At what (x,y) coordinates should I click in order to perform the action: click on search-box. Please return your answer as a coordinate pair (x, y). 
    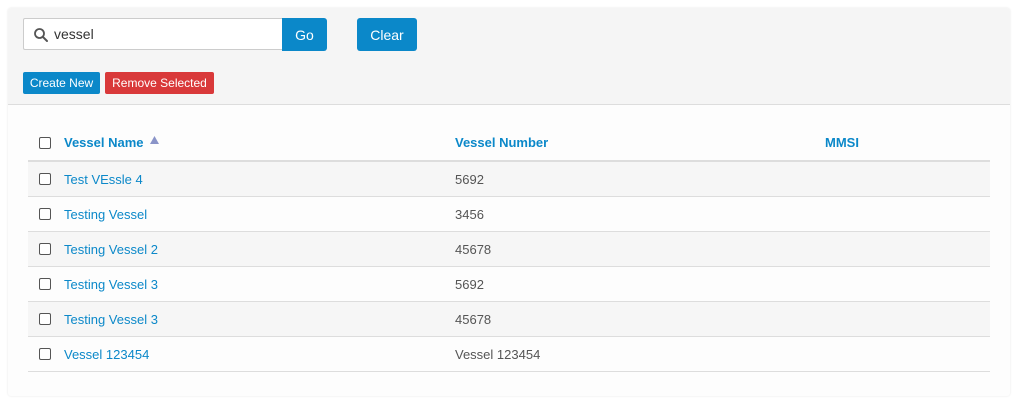
    Looking at the image, I should click on (152, 34).